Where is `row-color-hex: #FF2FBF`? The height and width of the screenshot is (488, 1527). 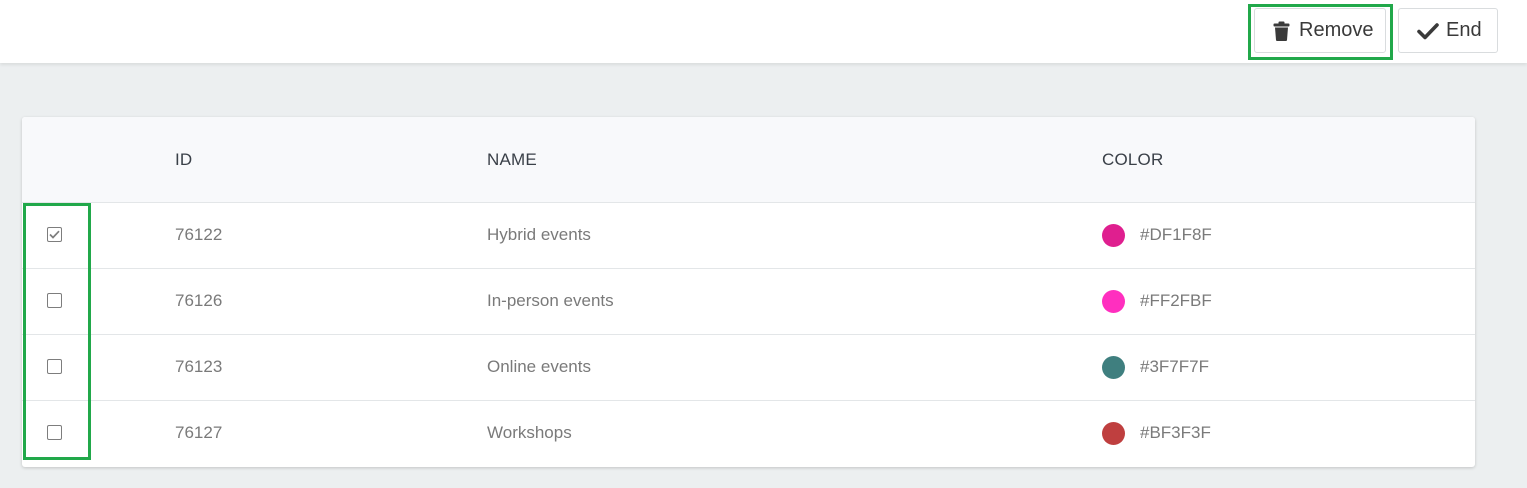
row-color-hex: #FF2FBF is located at coordinates (1176, 300).